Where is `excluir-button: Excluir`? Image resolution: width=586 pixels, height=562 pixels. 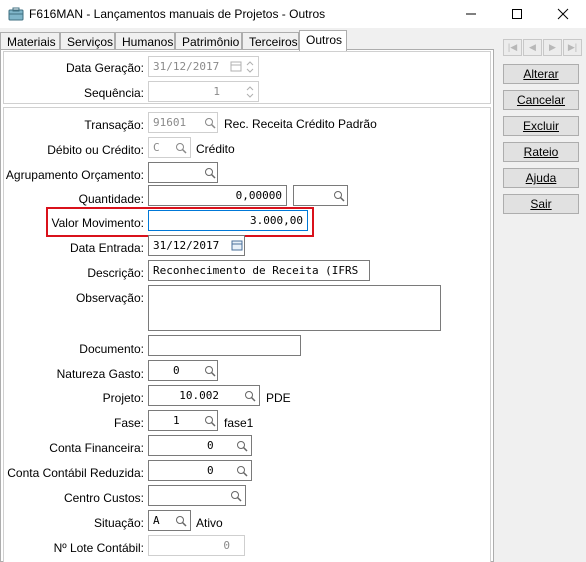 excluir-button: Excluir is located at coordinates (541, 126).